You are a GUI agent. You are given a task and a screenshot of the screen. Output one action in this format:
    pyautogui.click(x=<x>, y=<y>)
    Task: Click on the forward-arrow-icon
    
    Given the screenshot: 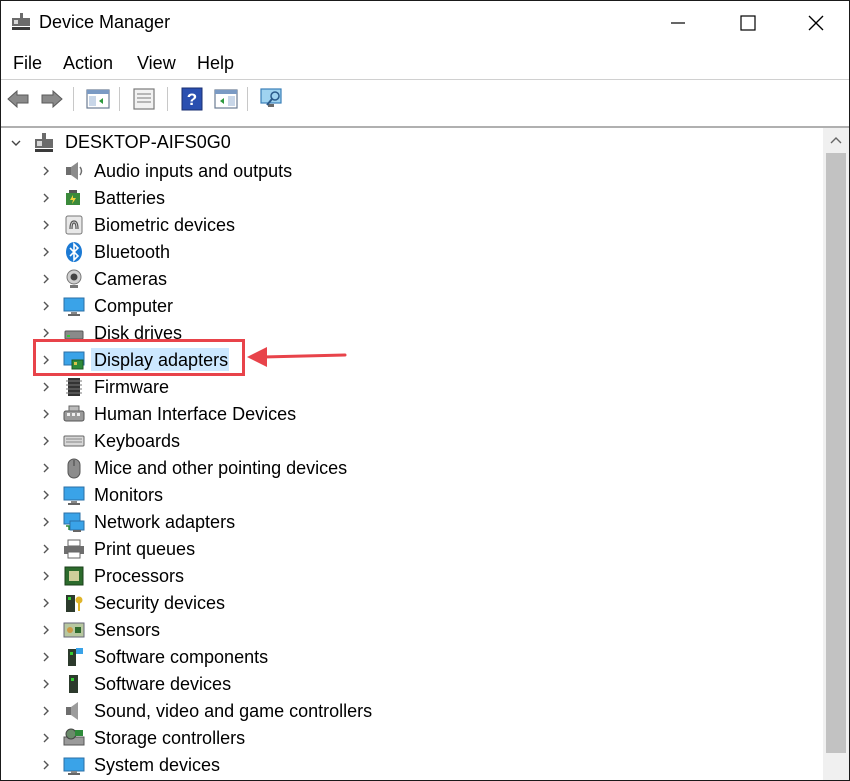 What is the action you would take?
    pyautogui.click(x=52, y=99)
    